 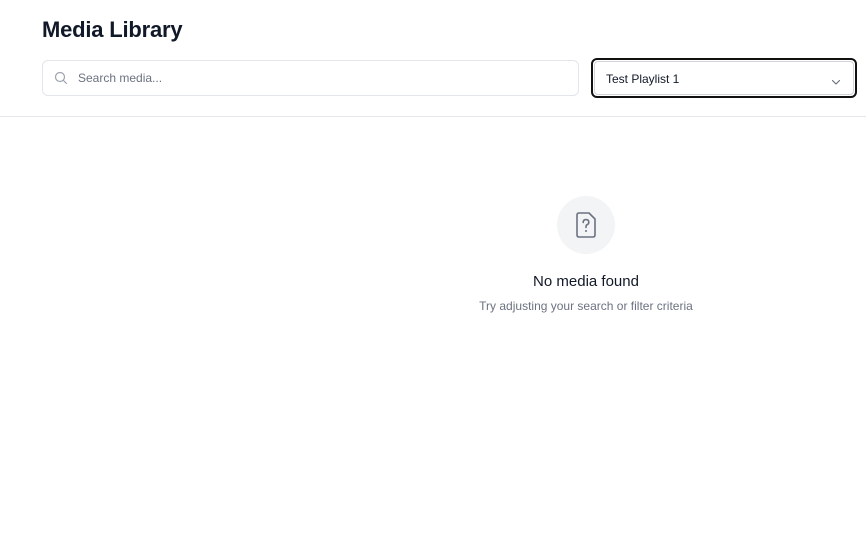 What do you see at coordinates (112, 29) in the screenshot?
I see `page-title: Media Library` at bounding box center [112, 29].